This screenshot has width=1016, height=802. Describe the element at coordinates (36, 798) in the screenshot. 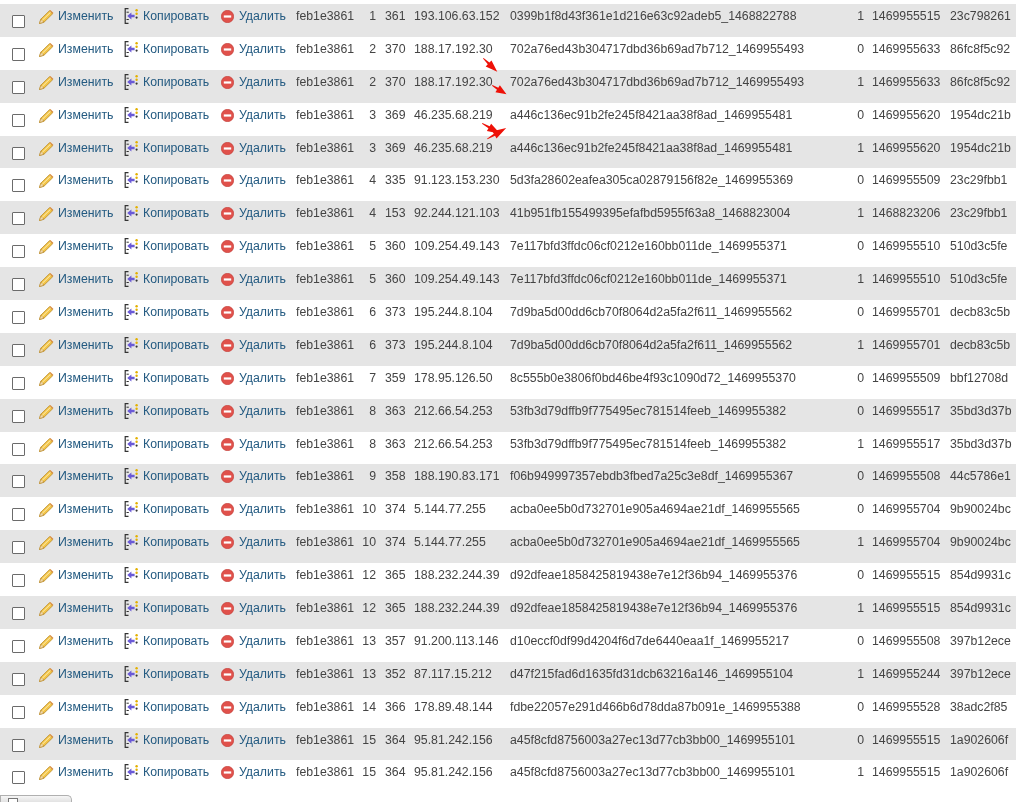

I see `toolbar-button` at that location.